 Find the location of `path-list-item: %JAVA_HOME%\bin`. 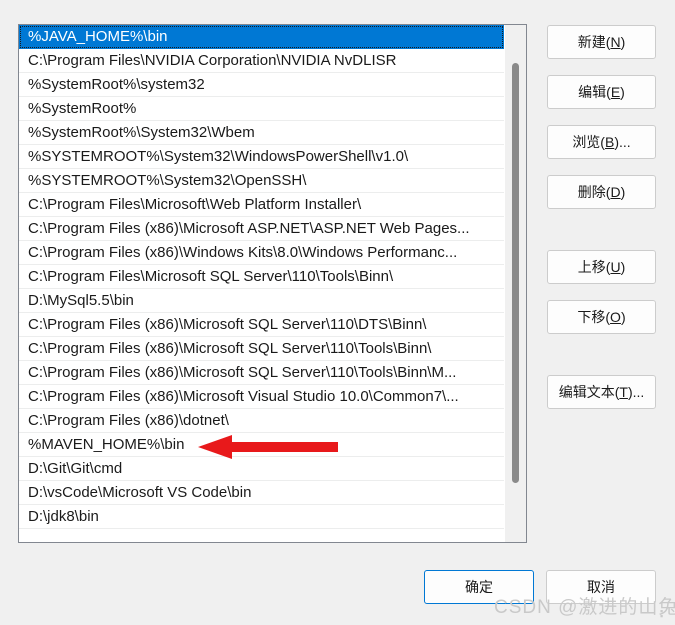

path-list-item: %JAVA_HOME%\bin is located at coordinates (261, 37).